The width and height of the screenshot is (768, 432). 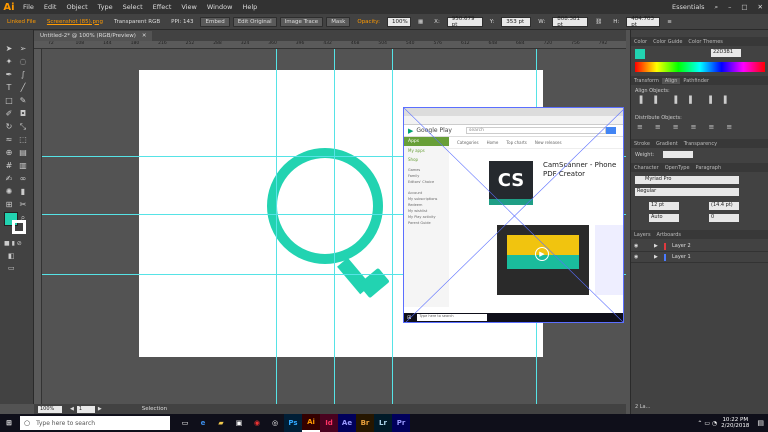 What do you see at coordinates (401, 423) in the screenshot?
I see `premiere-icon: Pr` at bounding box center [401, 423].